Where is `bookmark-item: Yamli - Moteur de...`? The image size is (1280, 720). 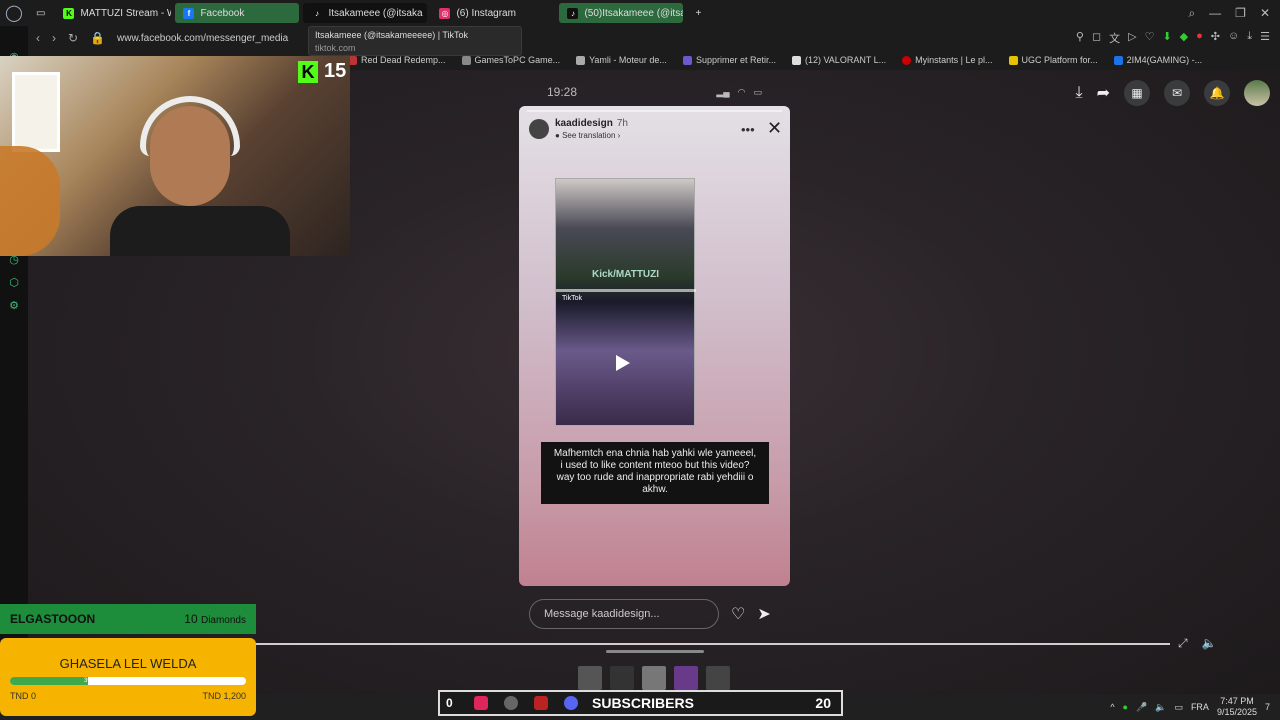
bookmark-item: Yamli - Moteur de... is located at coordinates (621, 60).